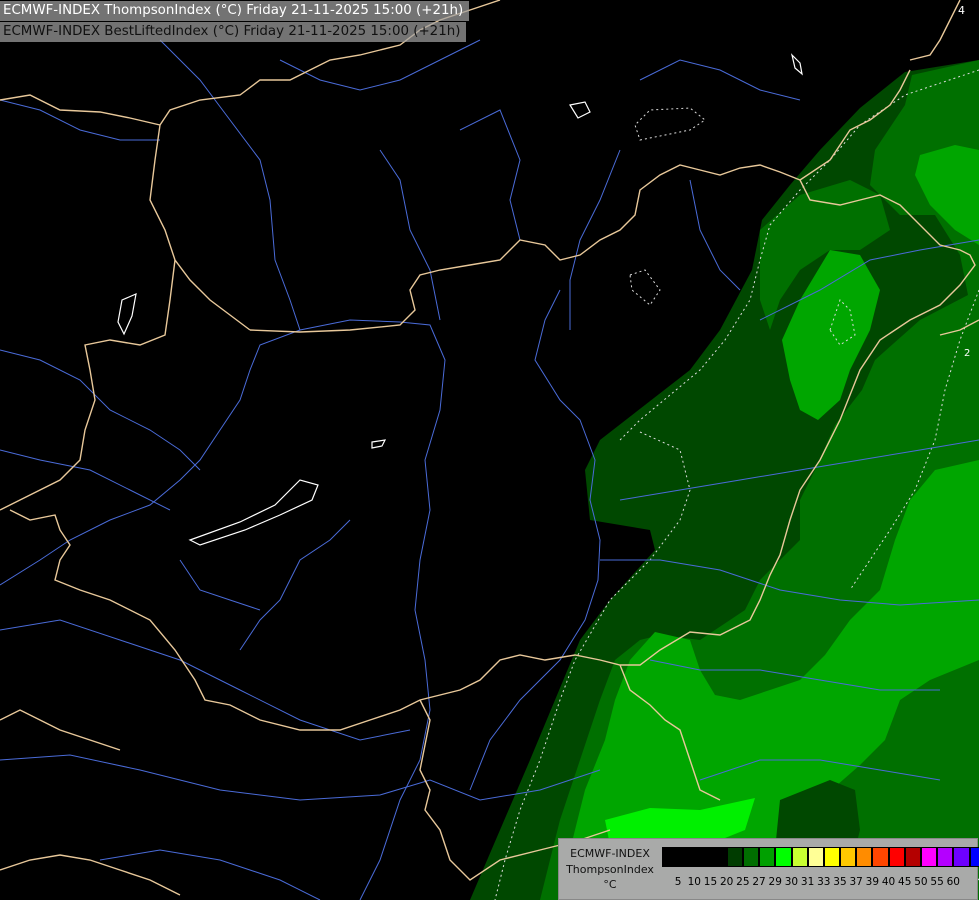 The image size is (979, 900). I want to click on legend-tick-label: 31, so click(807, 882).